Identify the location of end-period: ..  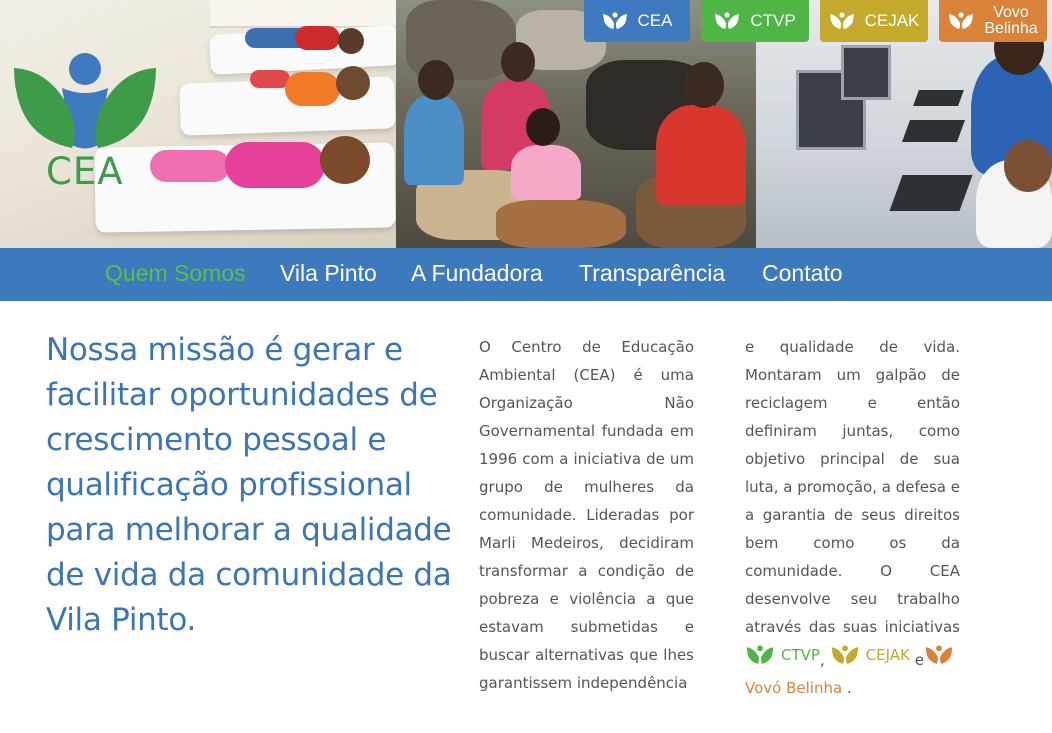
(849, 688).